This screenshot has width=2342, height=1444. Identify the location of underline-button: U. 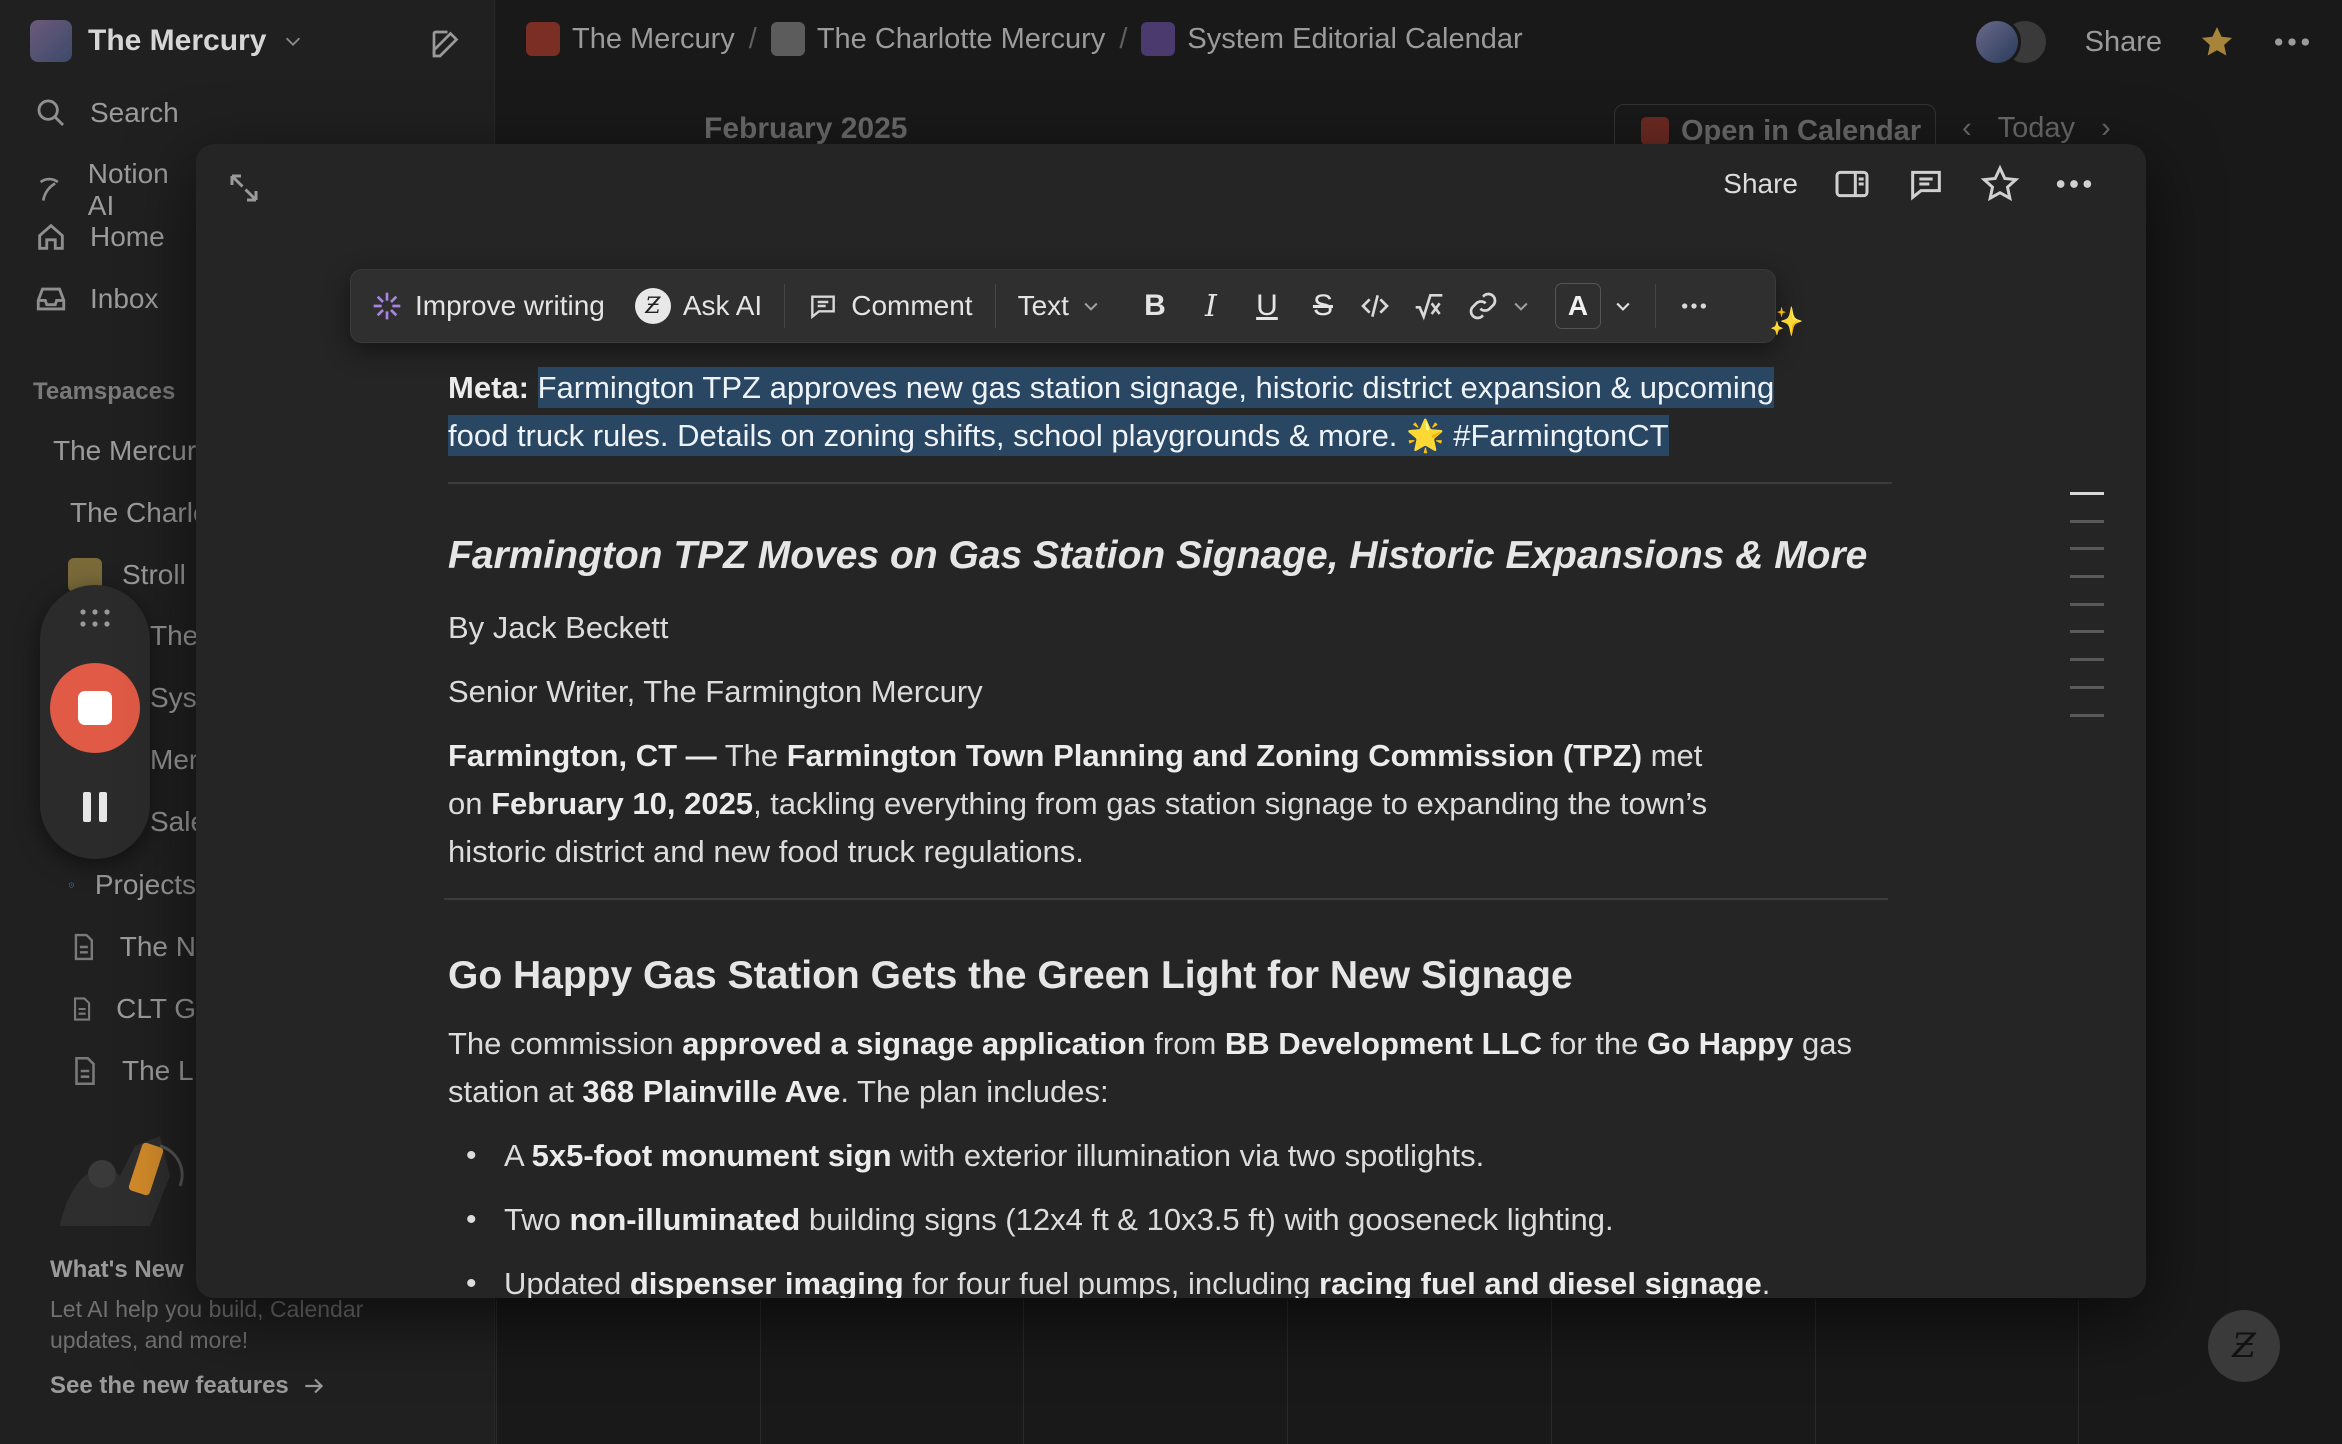
(1267, 306).